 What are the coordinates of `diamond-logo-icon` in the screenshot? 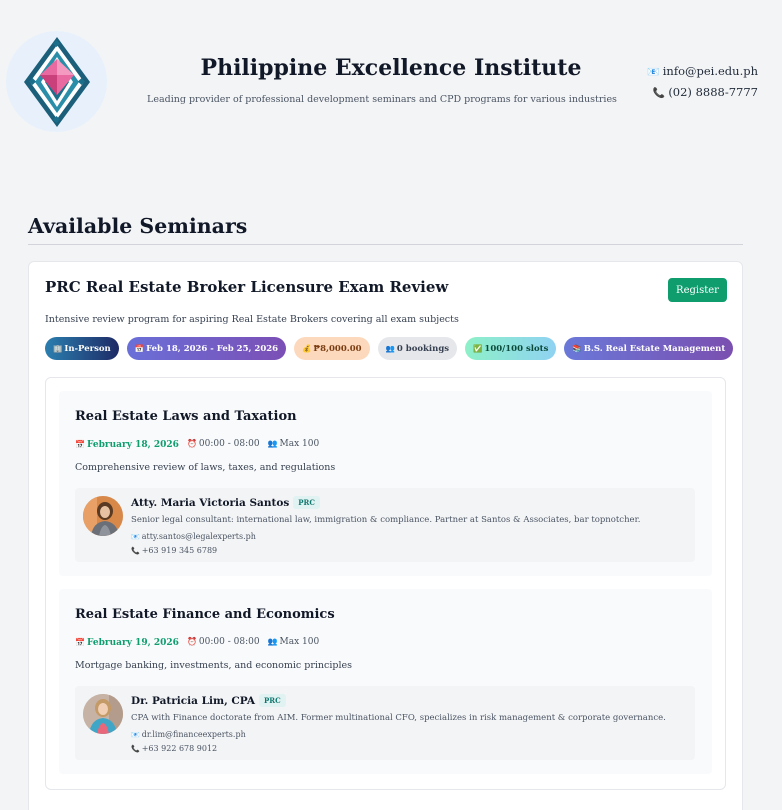 It's located at (56, 81).